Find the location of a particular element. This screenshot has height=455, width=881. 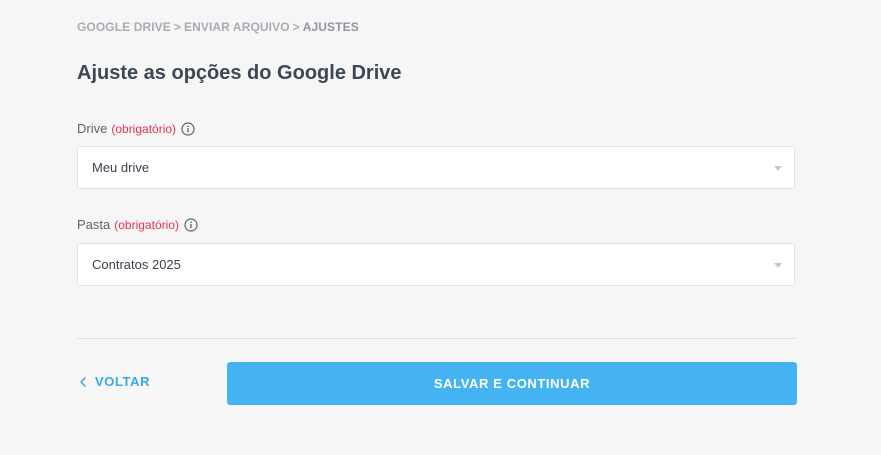

drive-select: Meu drive is located at coordinates (436, 167).